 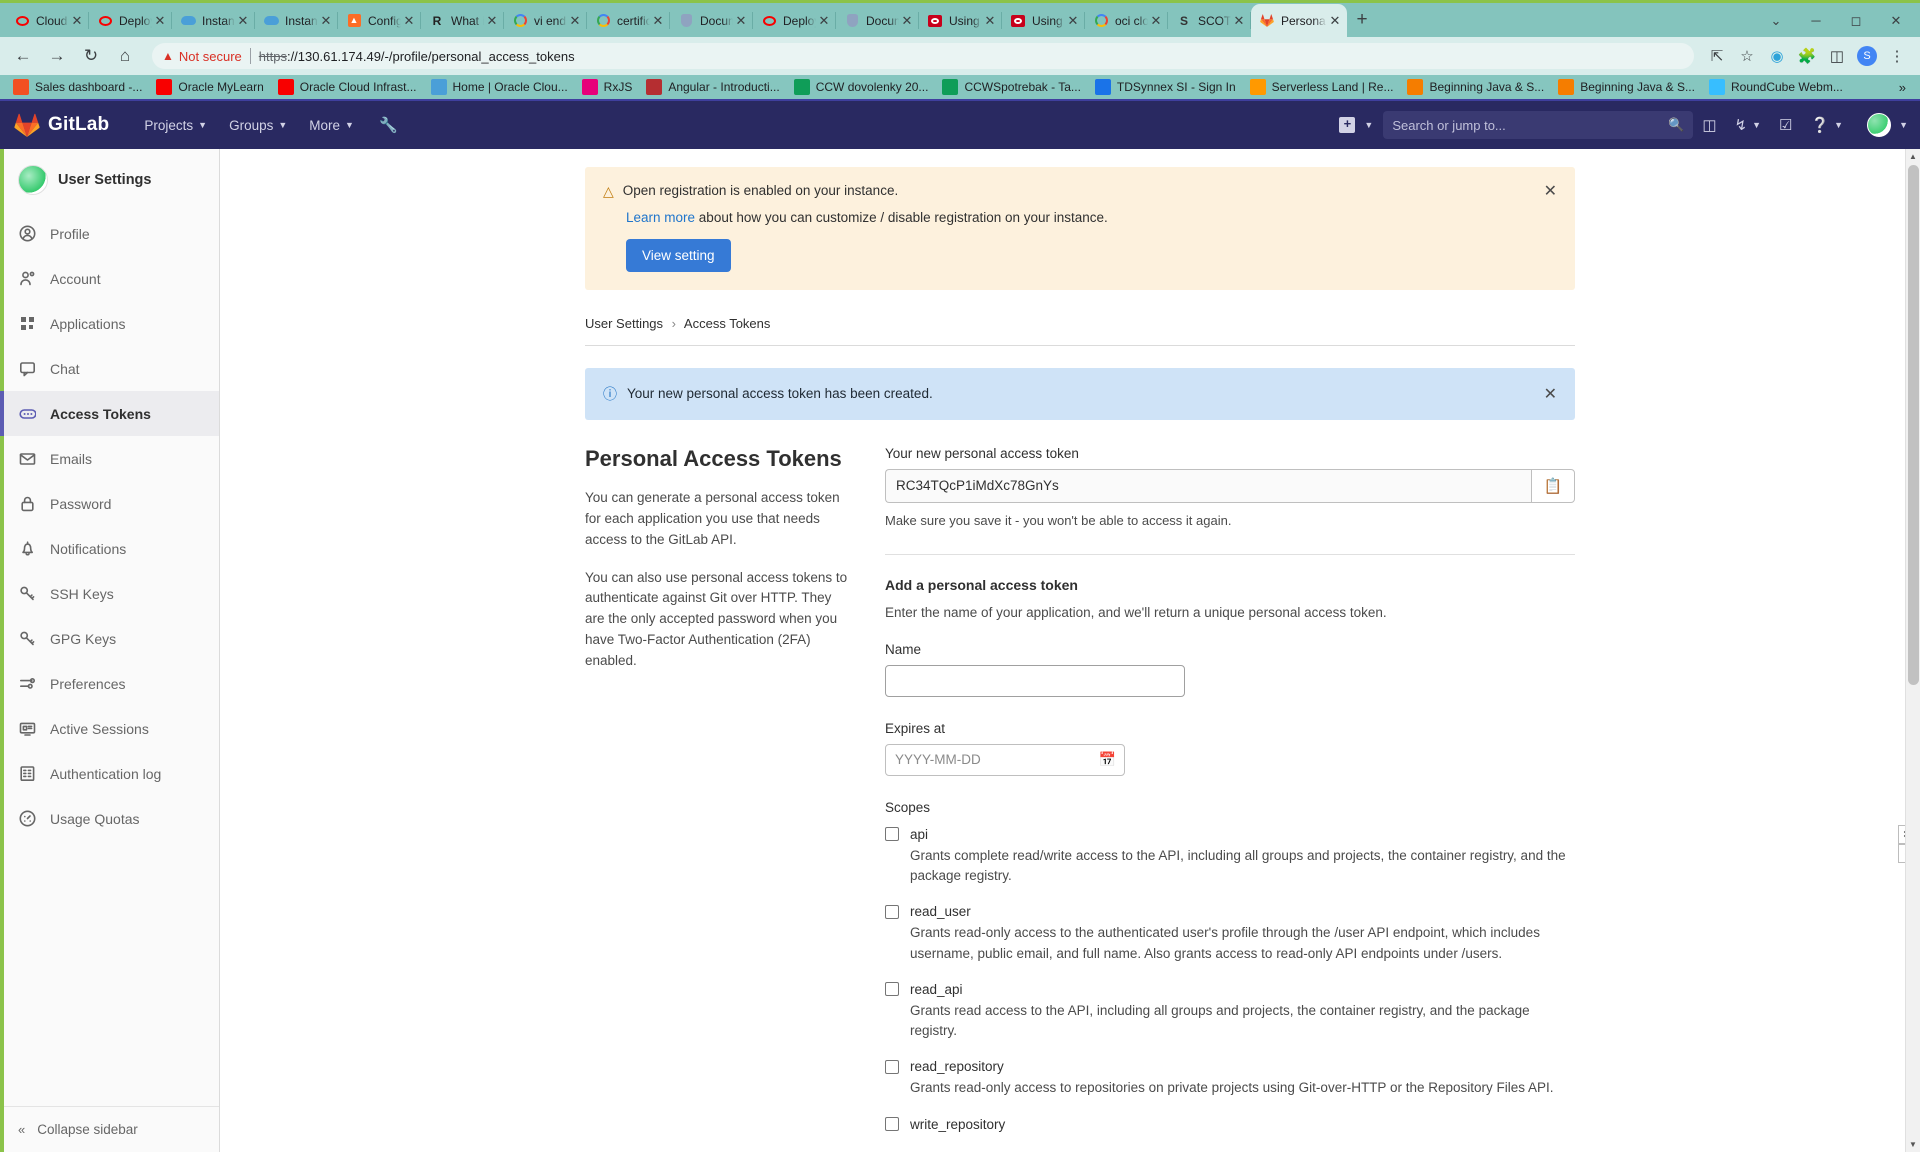 I want to click on sidebar-item-applications: Applications, so click(x=109, y=323).